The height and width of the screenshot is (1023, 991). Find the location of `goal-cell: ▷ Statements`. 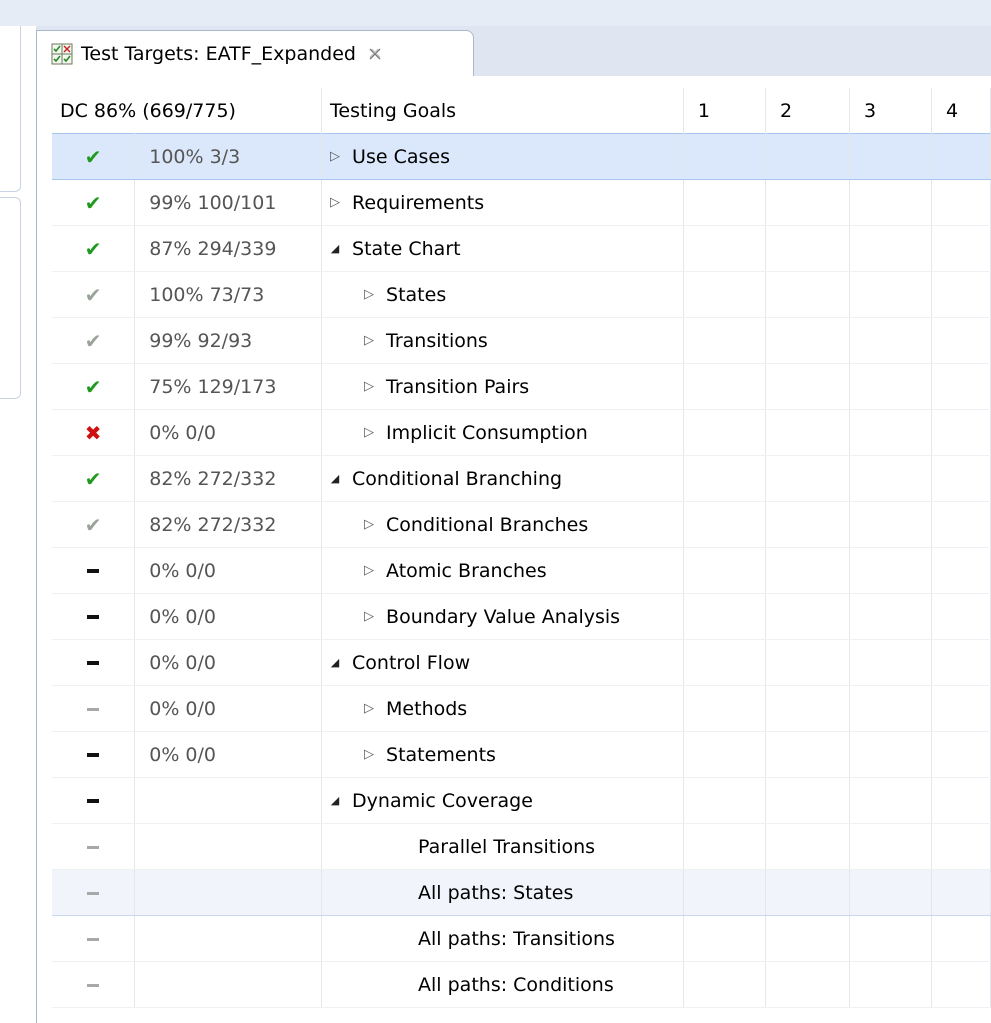

goal-cell: ▷ Statements is located at coordinates (502, 754).